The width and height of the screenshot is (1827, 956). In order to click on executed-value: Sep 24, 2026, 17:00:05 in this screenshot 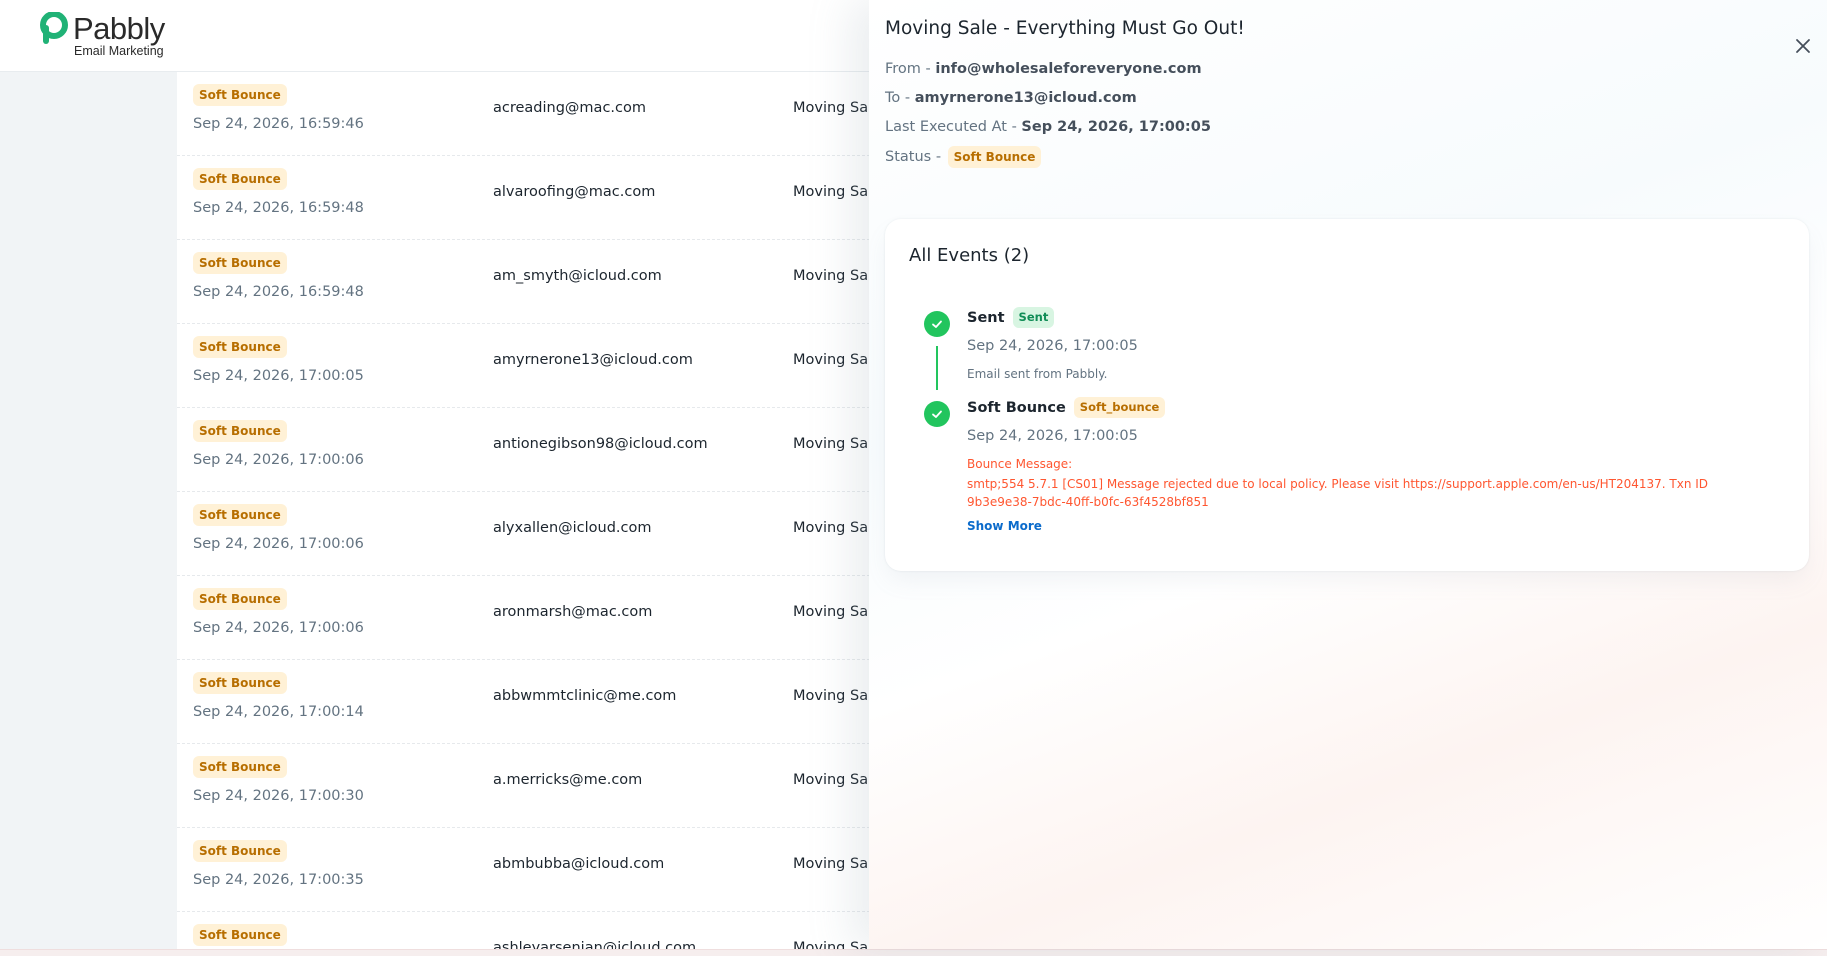, I will do `click(1116, 127)`.